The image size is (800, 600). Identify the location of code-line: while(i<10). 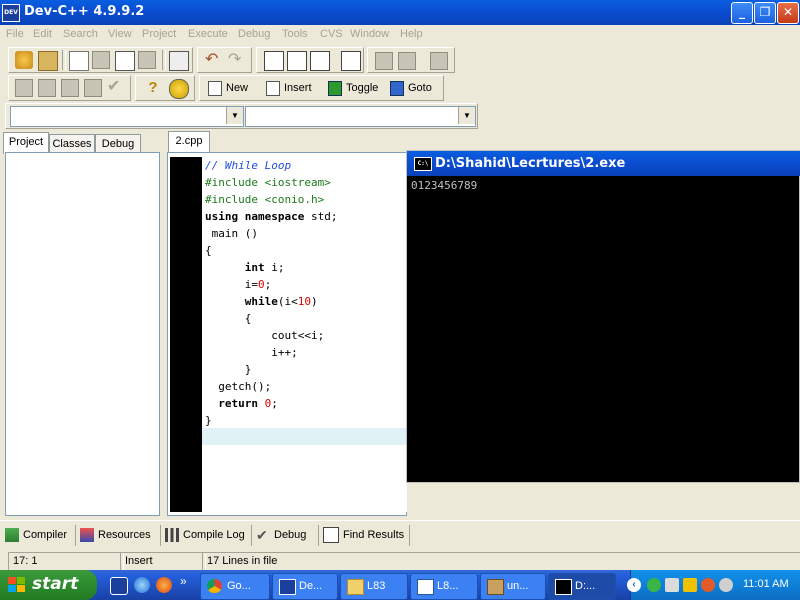
(261, 301).